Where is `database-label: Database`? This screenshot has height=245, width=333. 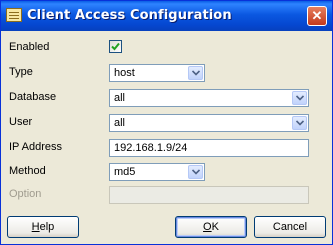
database-label: Database is located at coordinates (33, 97).